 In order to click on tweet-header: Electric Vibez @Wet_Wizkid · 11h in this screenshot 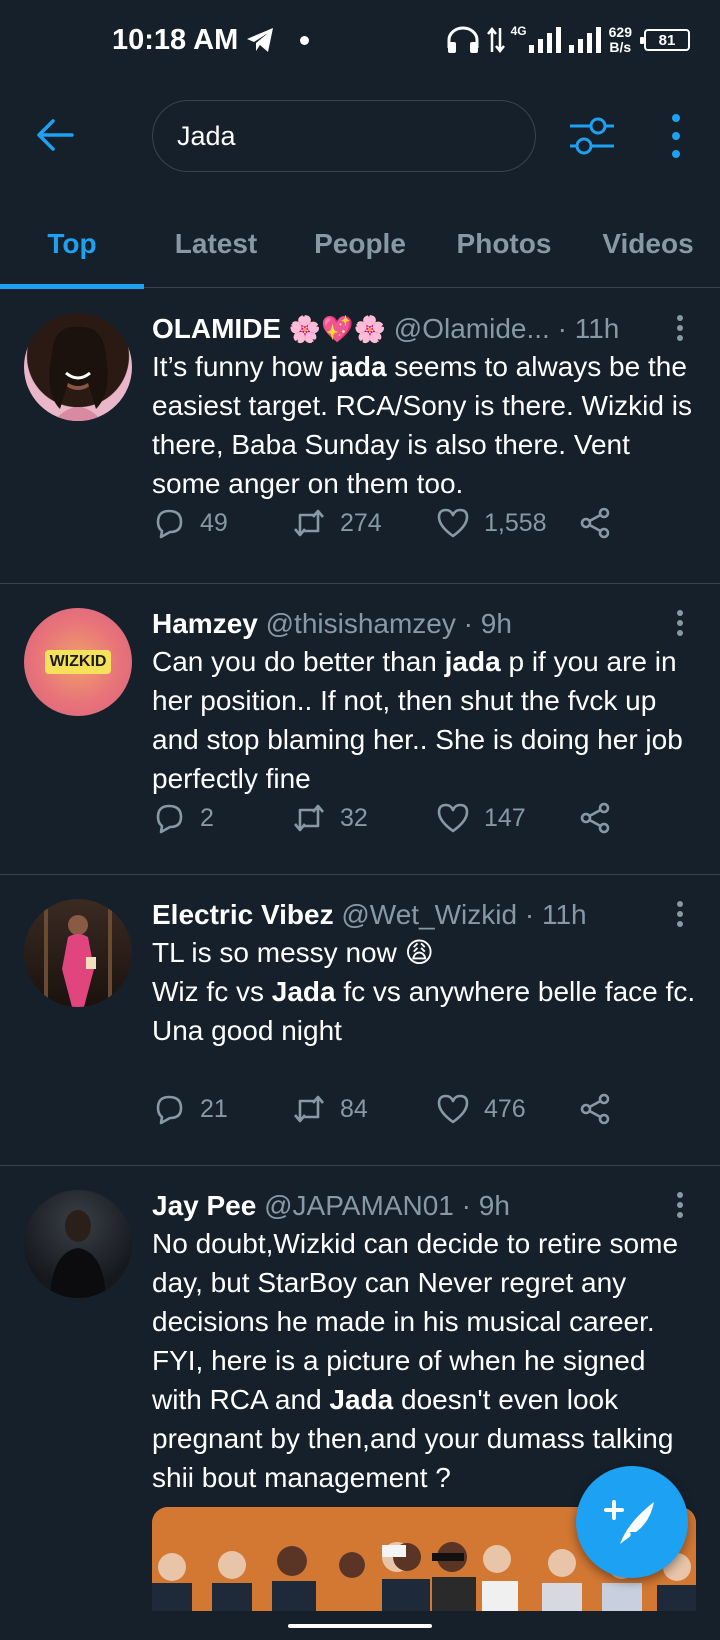, I will do `click(401, 915)`.